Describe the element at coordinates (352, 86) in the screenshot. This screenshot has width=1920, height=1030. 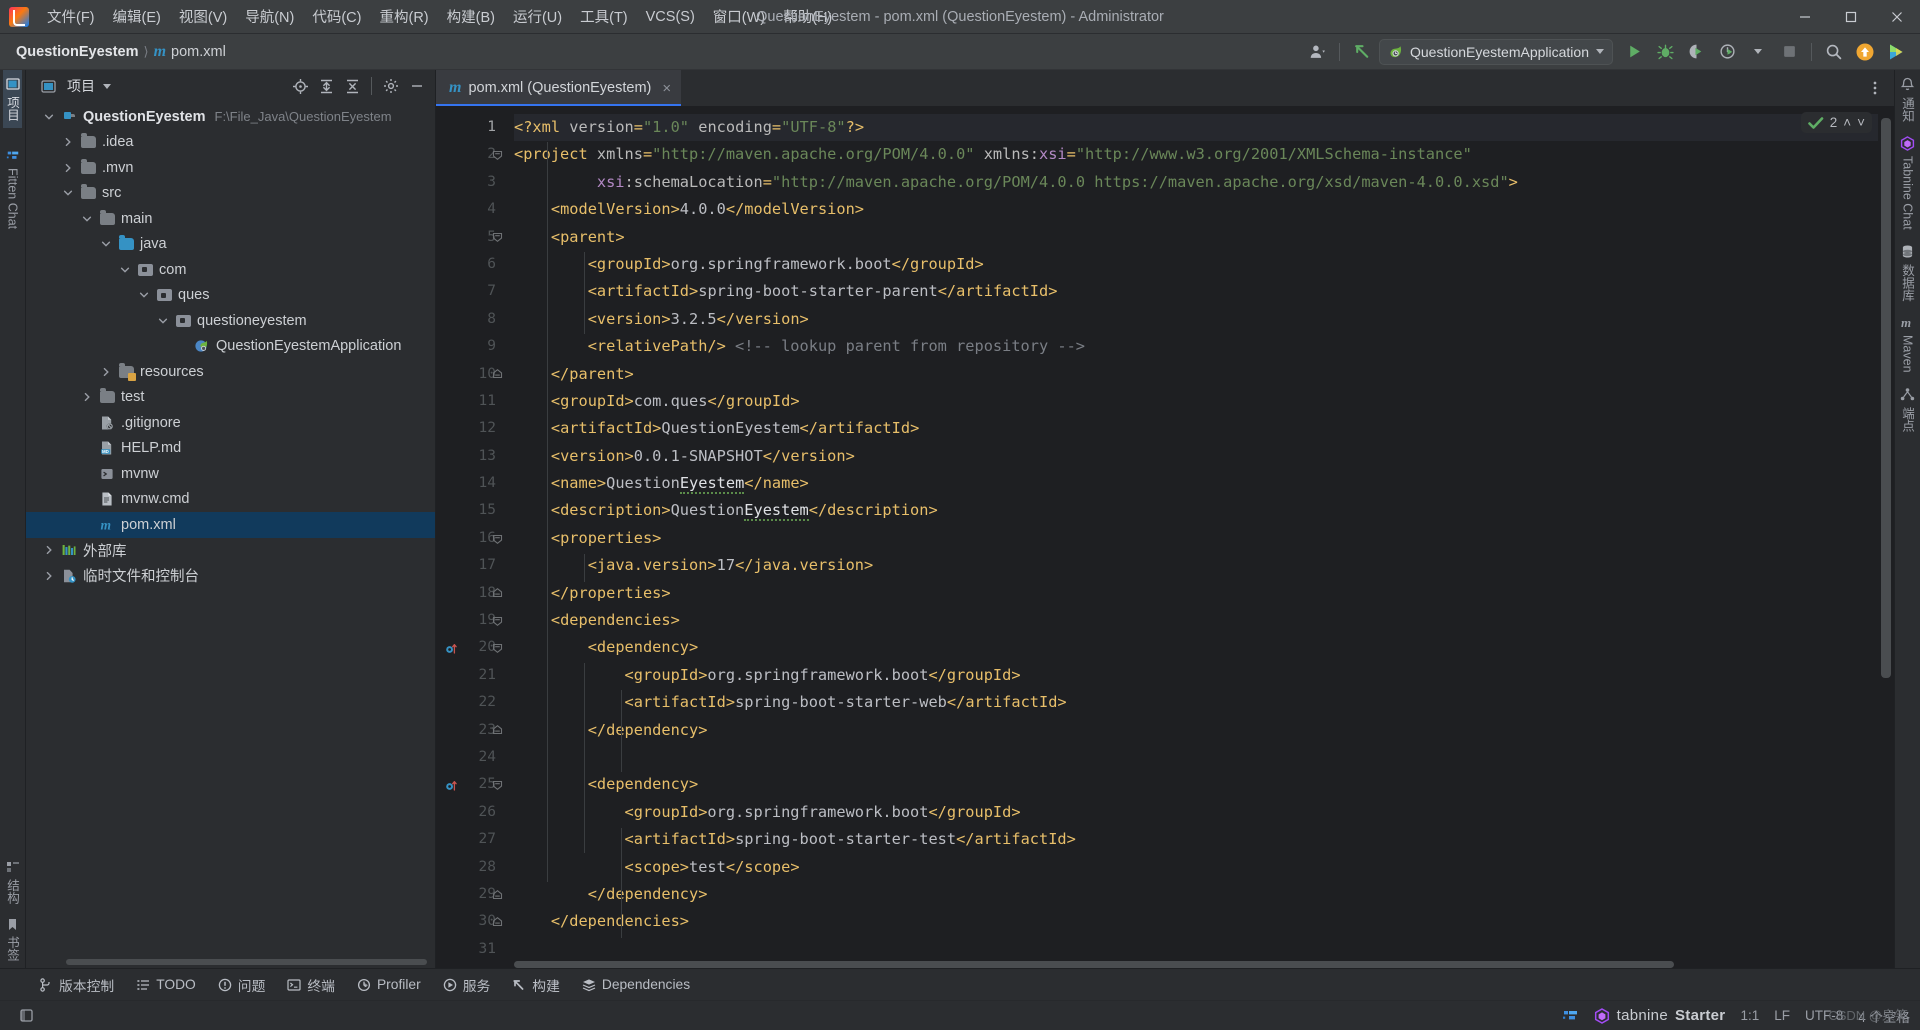
I see `collapse-all-icon` at that location.